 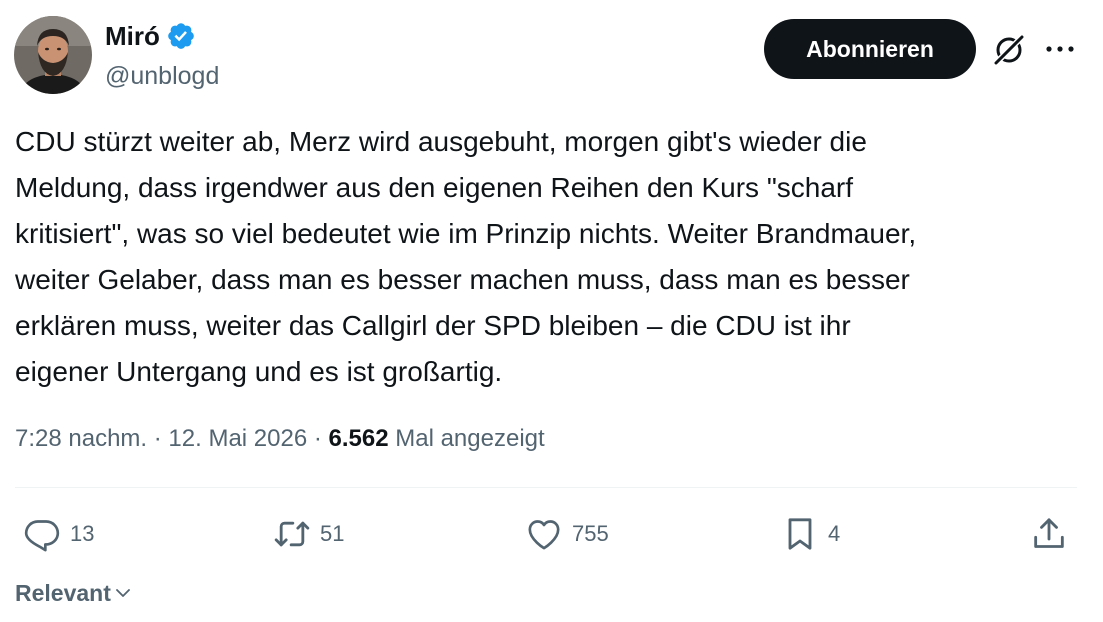 I want to click on retweet-count: 51, so click(x=332, y=533).